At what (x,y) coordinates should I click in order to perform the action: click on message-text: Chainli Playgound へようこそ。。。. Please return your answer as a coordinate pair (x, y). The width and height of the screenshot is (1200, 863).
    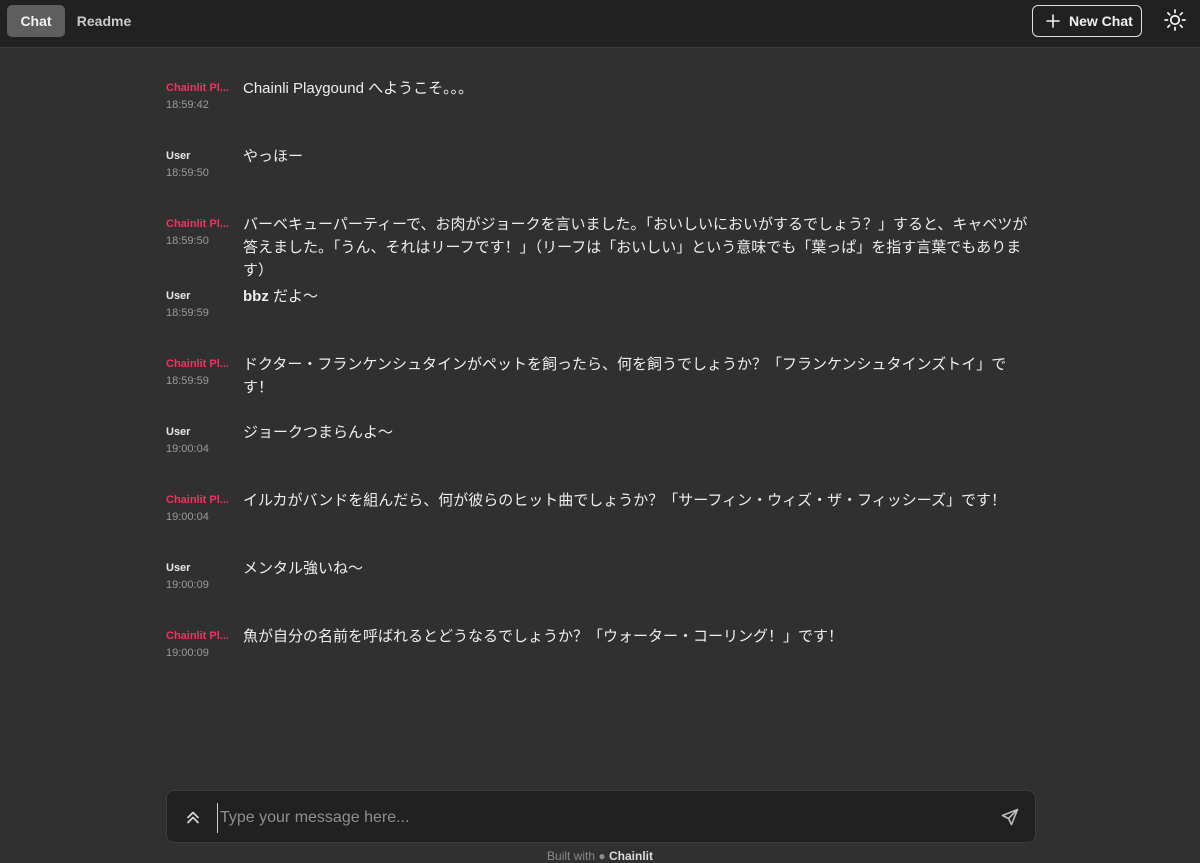
    Looking at the image, I should click on (358, 88).